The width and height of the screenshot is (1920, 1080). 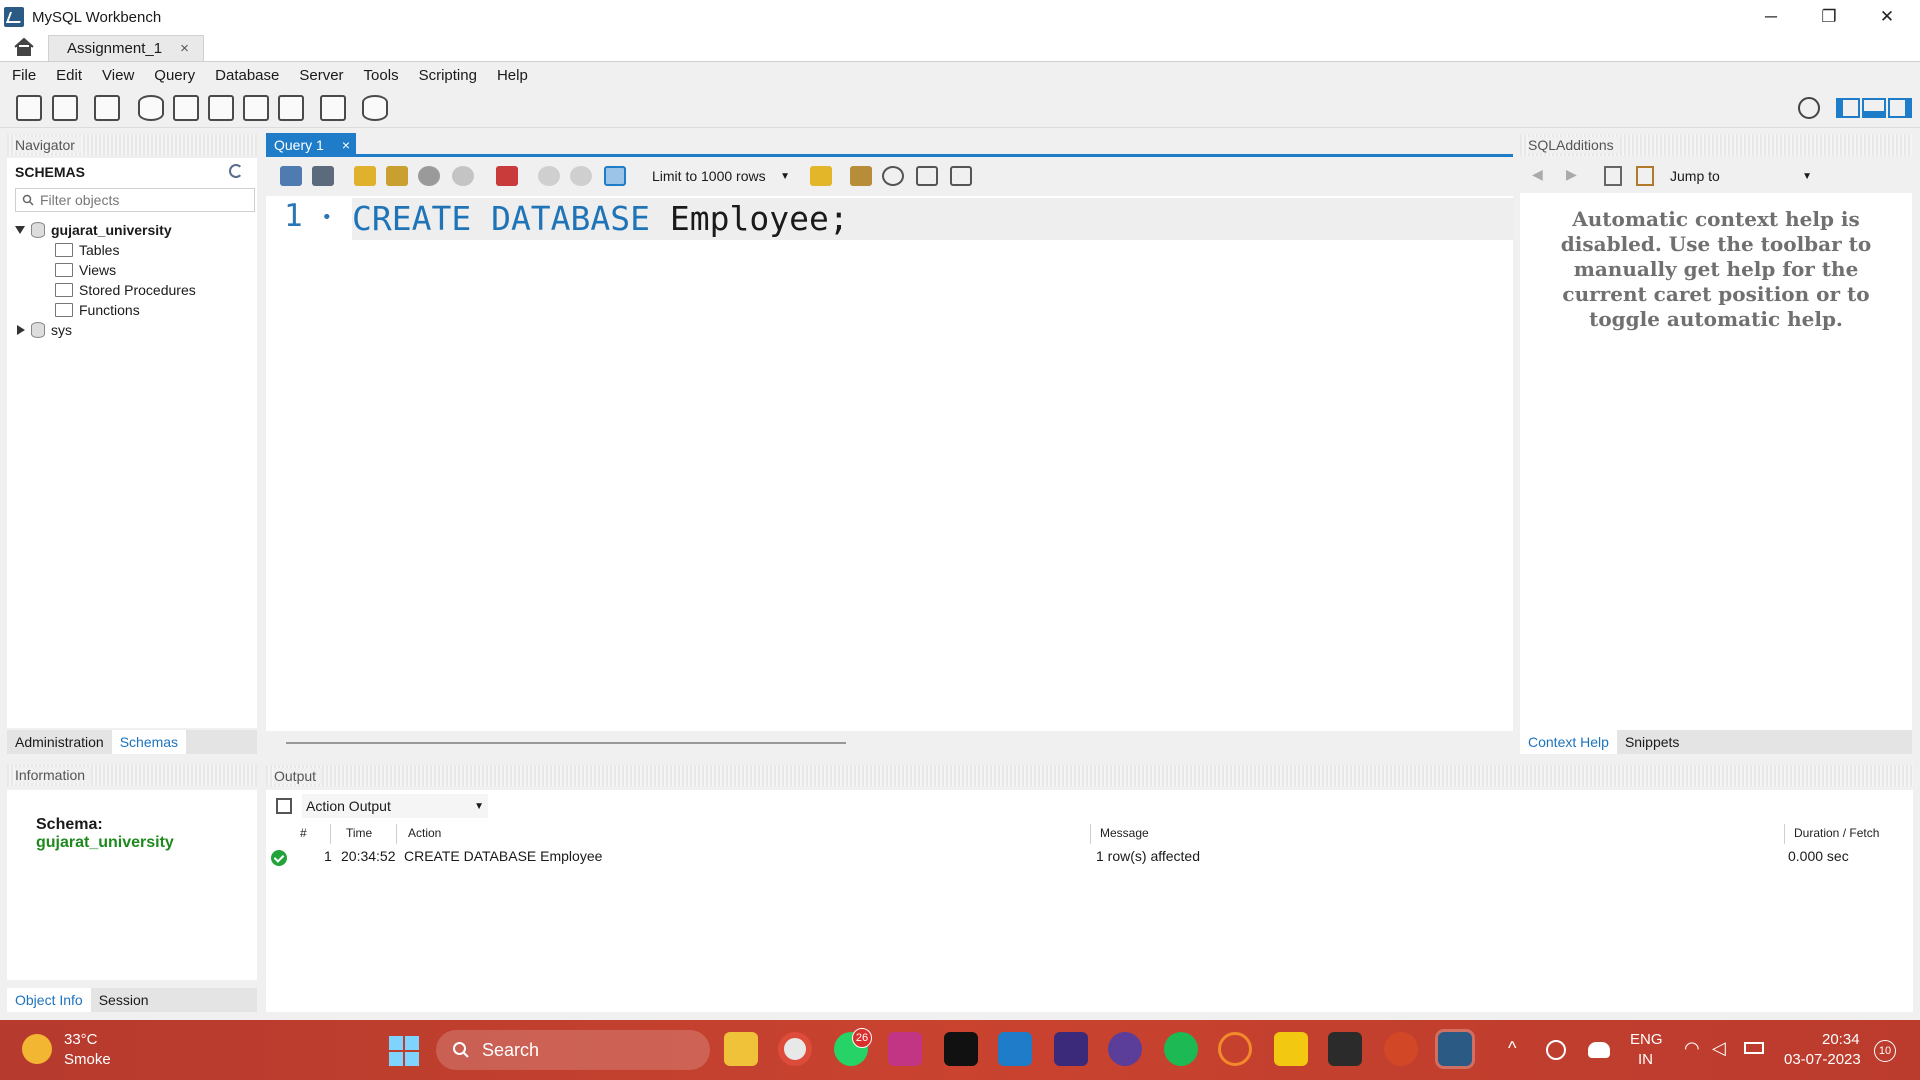 I want to click on tab-session: Session, so click(x=124, y=1000).